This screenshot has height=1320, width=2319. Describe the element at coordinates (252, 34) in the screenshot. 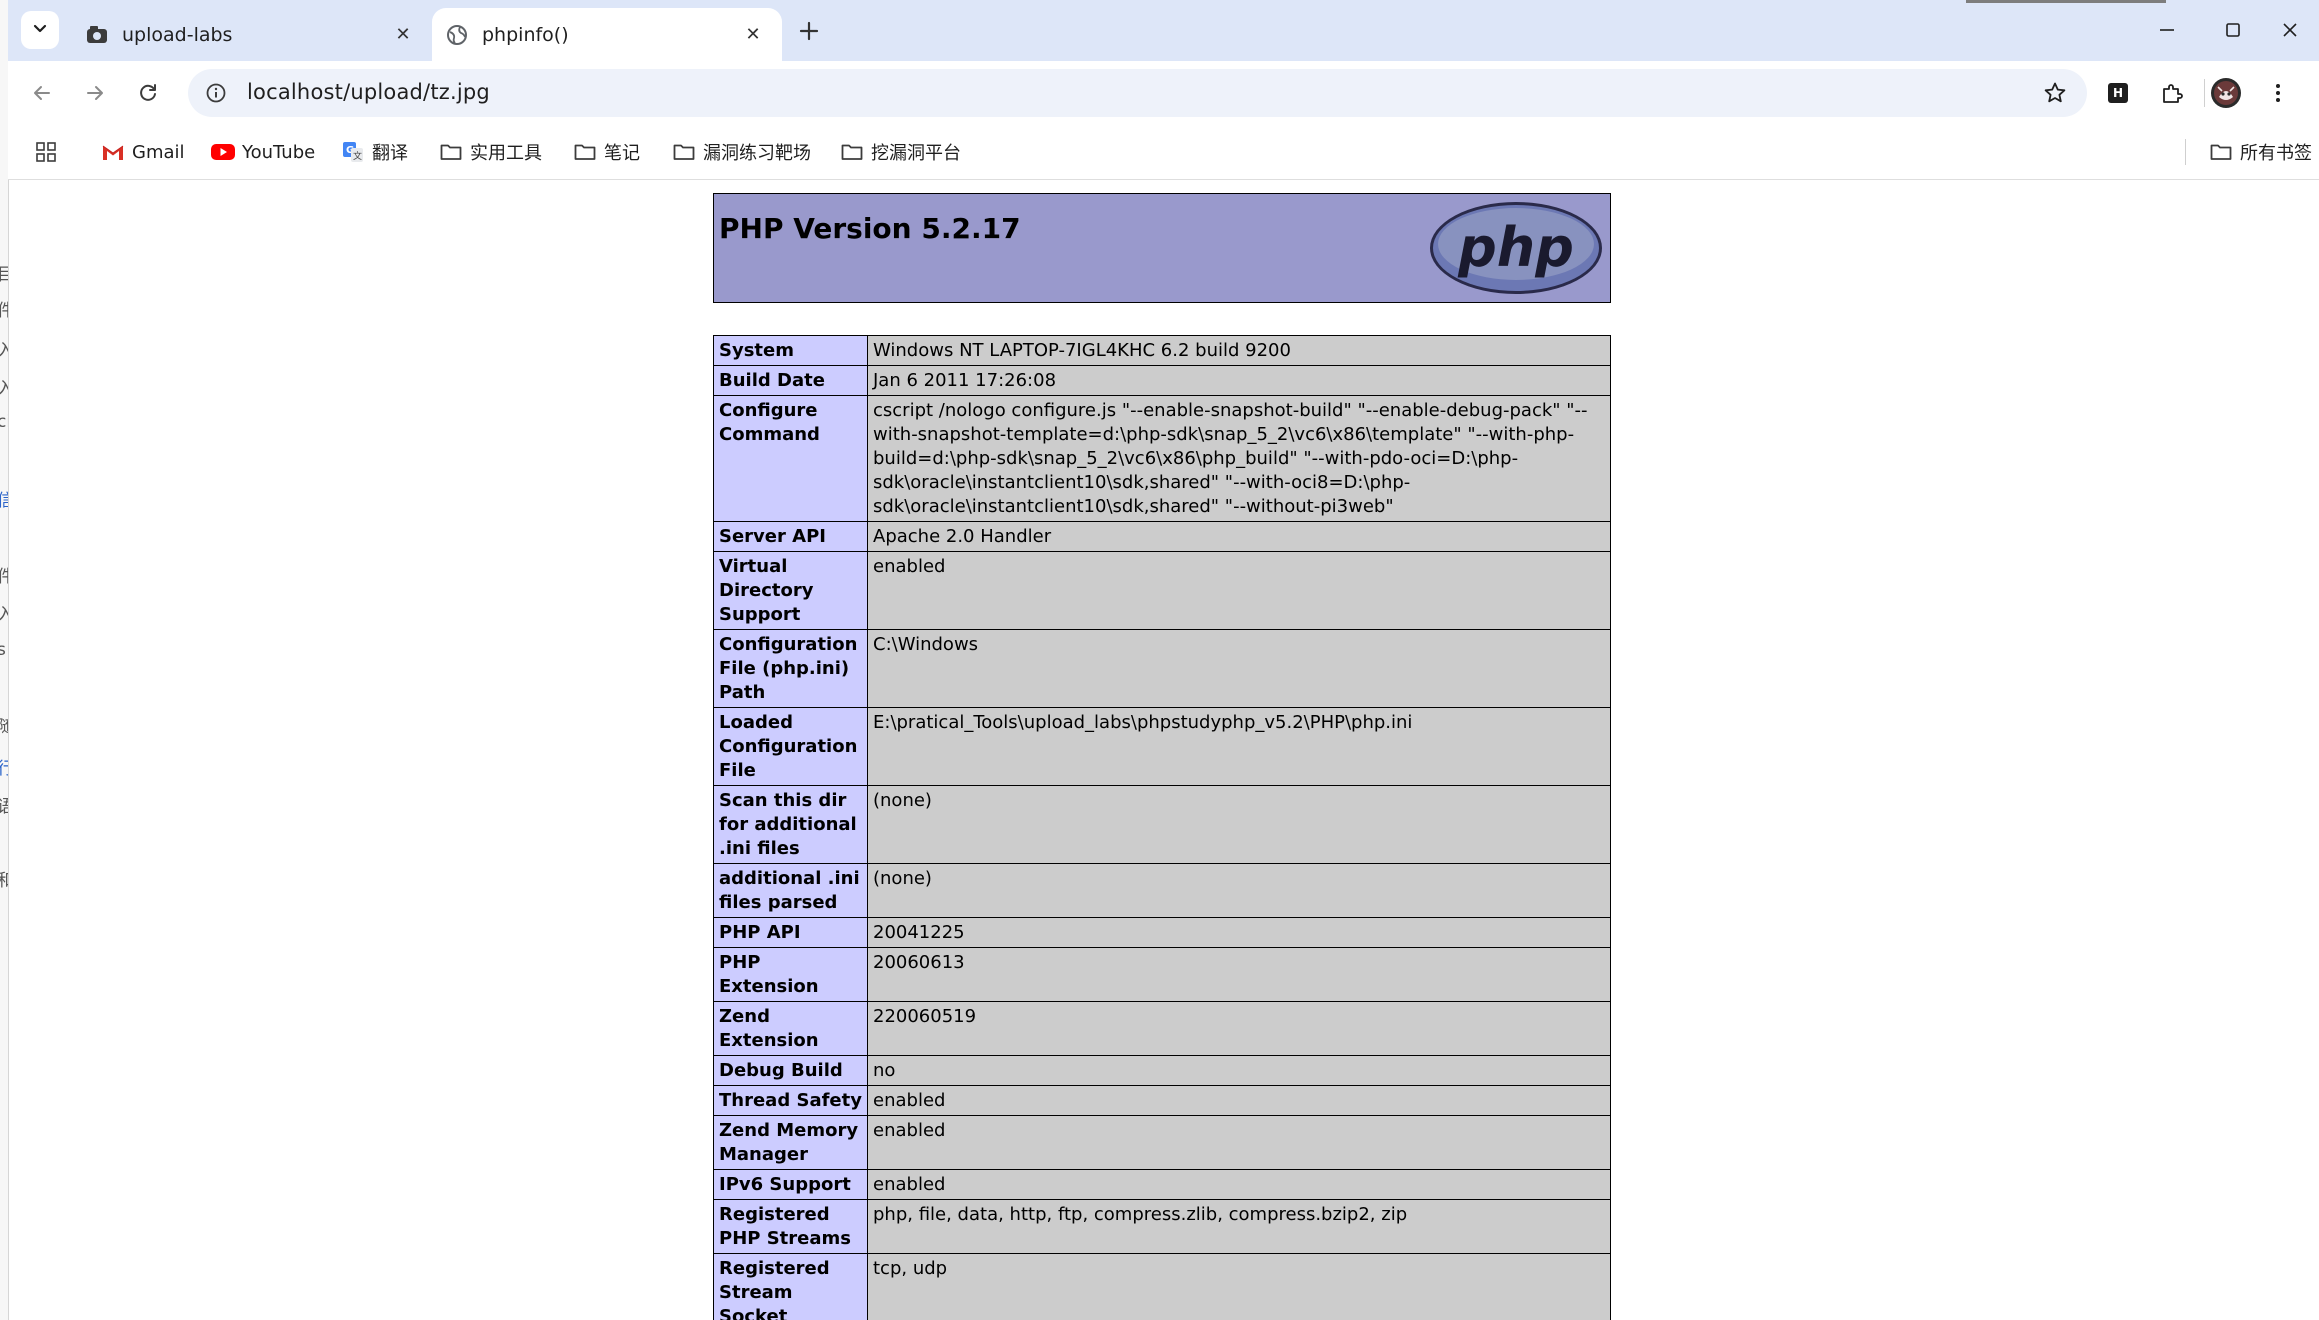

I see `tab-upload-labs: upload-labs ✕` at that location.